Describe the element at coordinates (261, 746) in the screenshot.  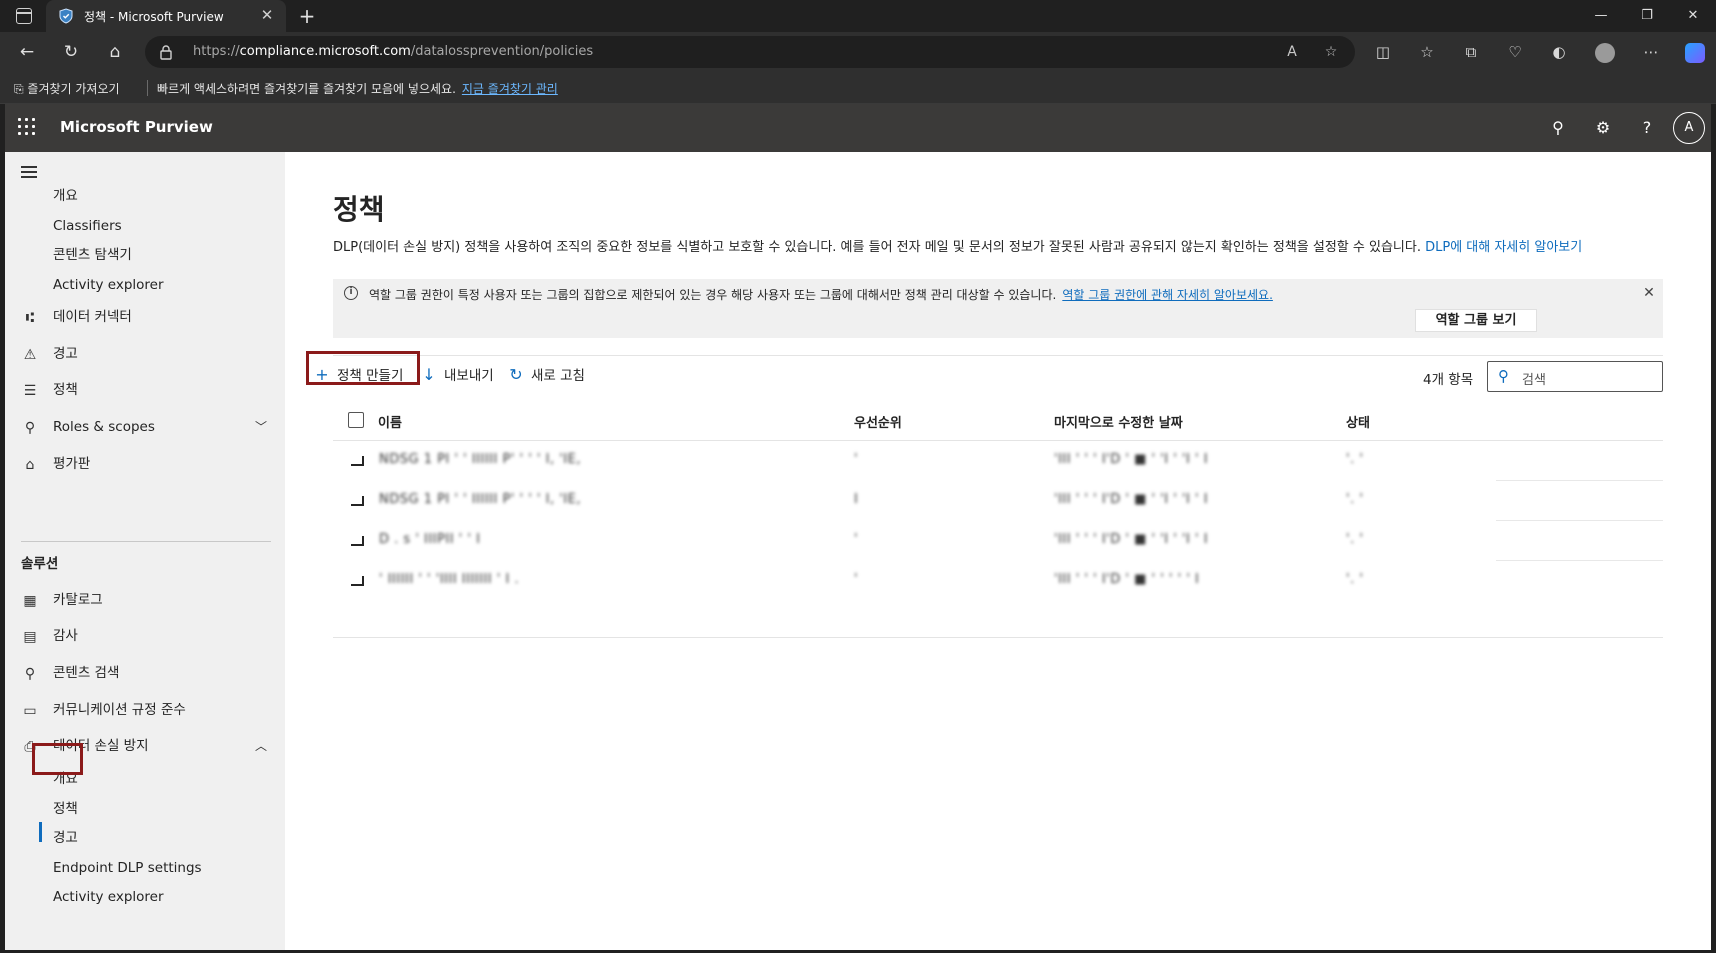
I see `chevron-up-icon: ︿` at that location.